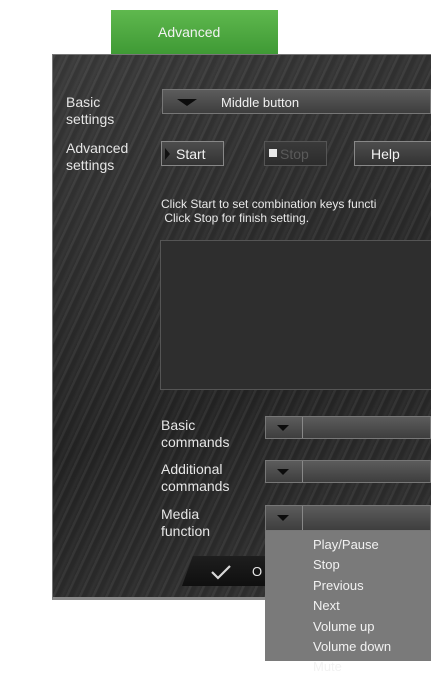  What do you see at coordinates (348, 565) in the screenshot?
I see `menu-item-stop: Stop` at bounding box center [348, 565].